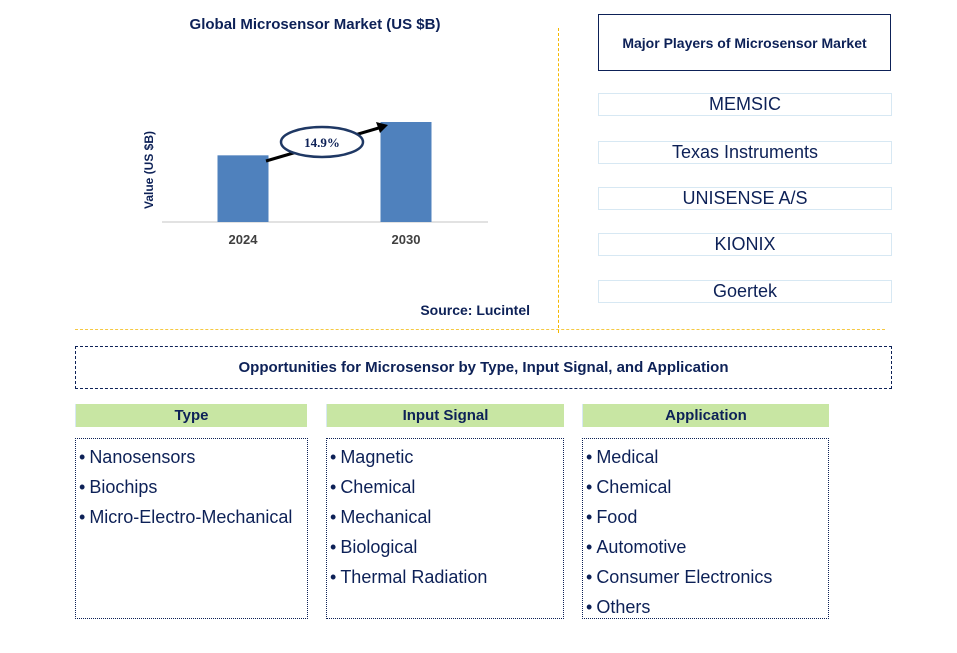 This screenshot has height=653, width=957. I want to click on chart-title: Global Microsensor Market (US $B), so click(315, 24).